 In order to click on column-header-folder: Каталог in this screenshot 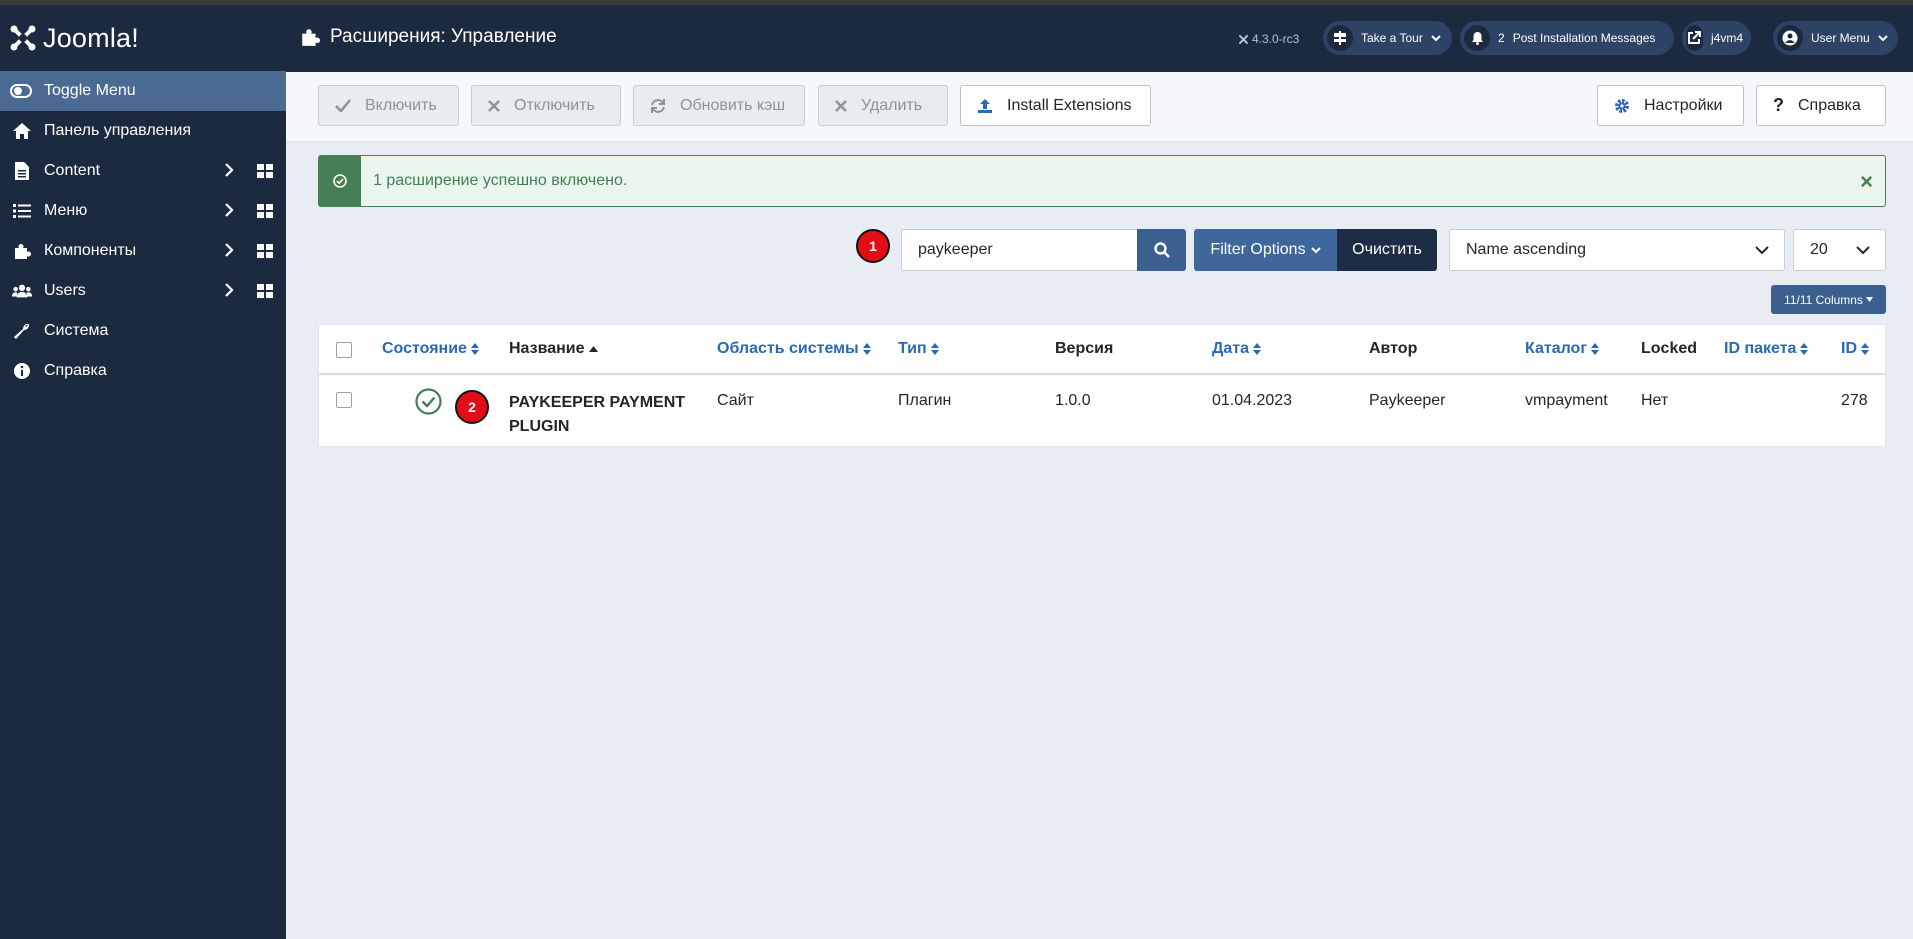, I will do `click(1562, 349)`.